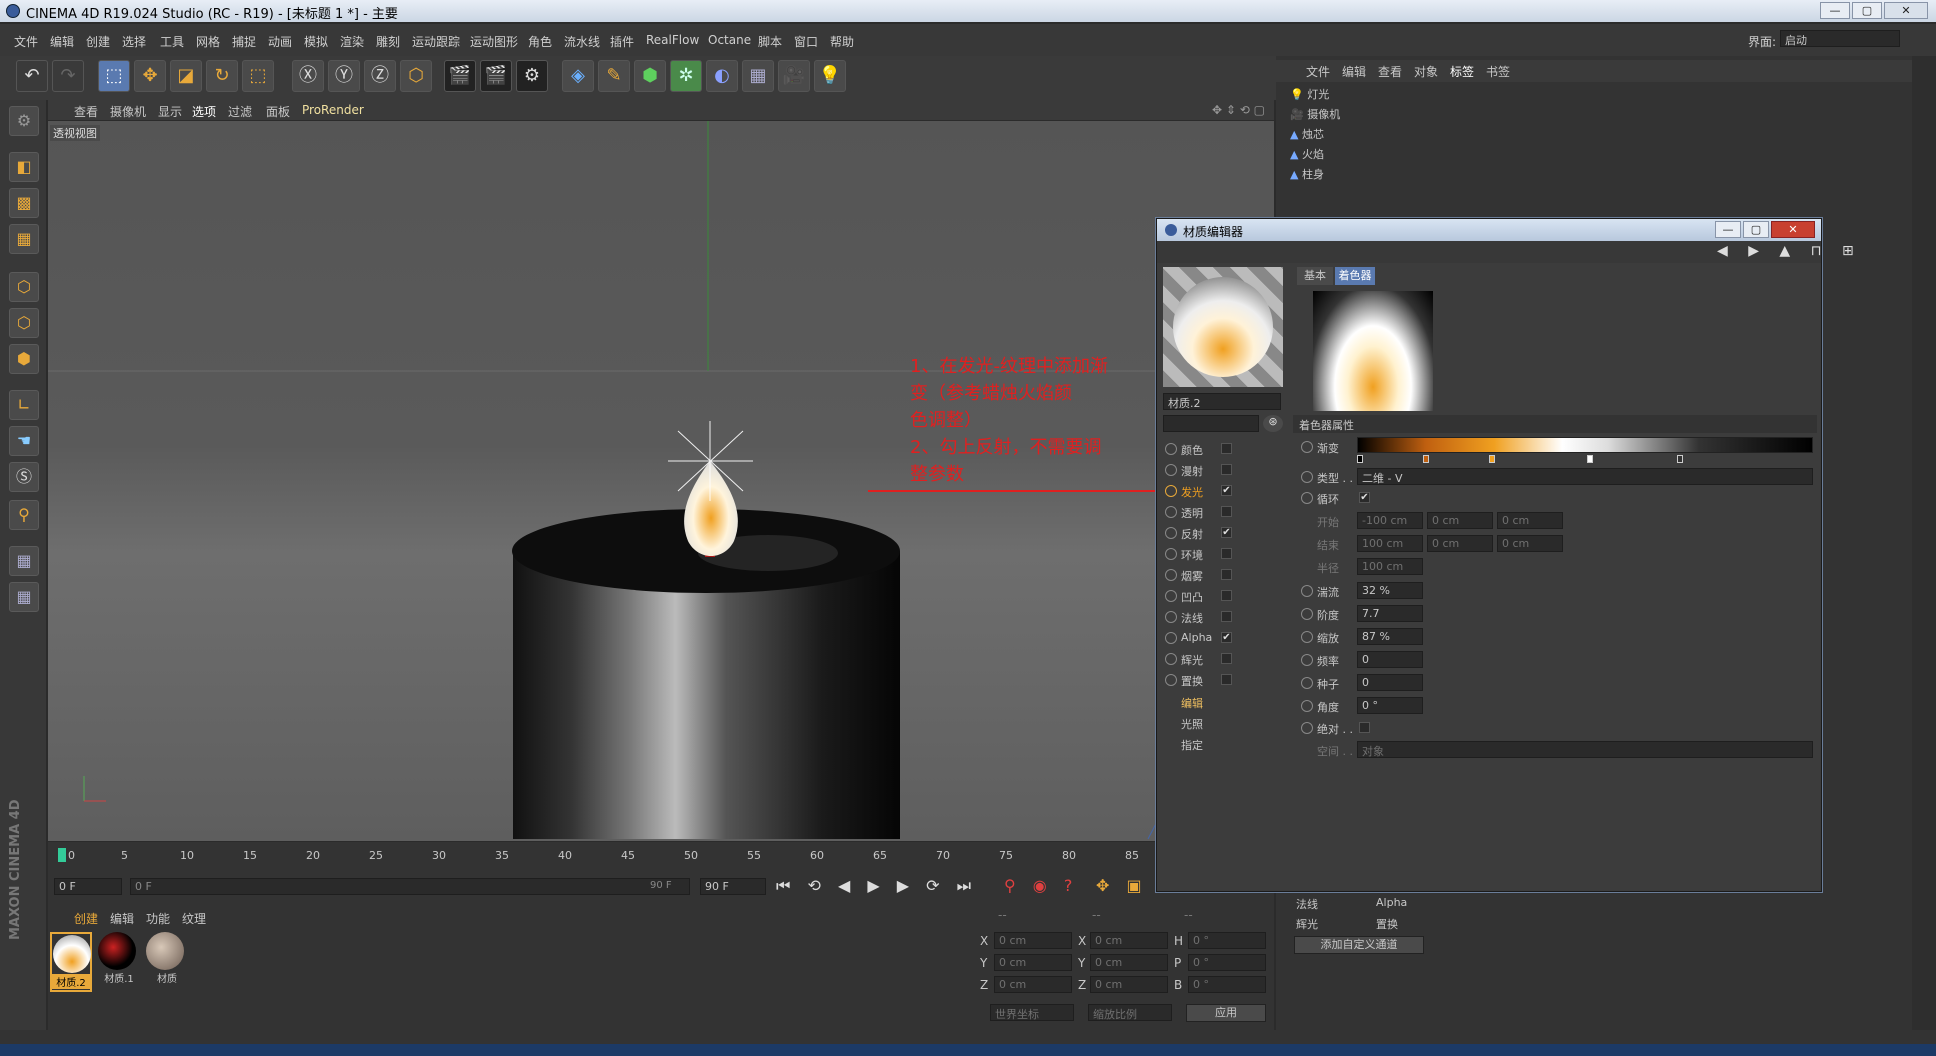 This screenshot has height=1056, width=1936. I want to click on material-swatch-1: 材质.1, so click(119, 962).